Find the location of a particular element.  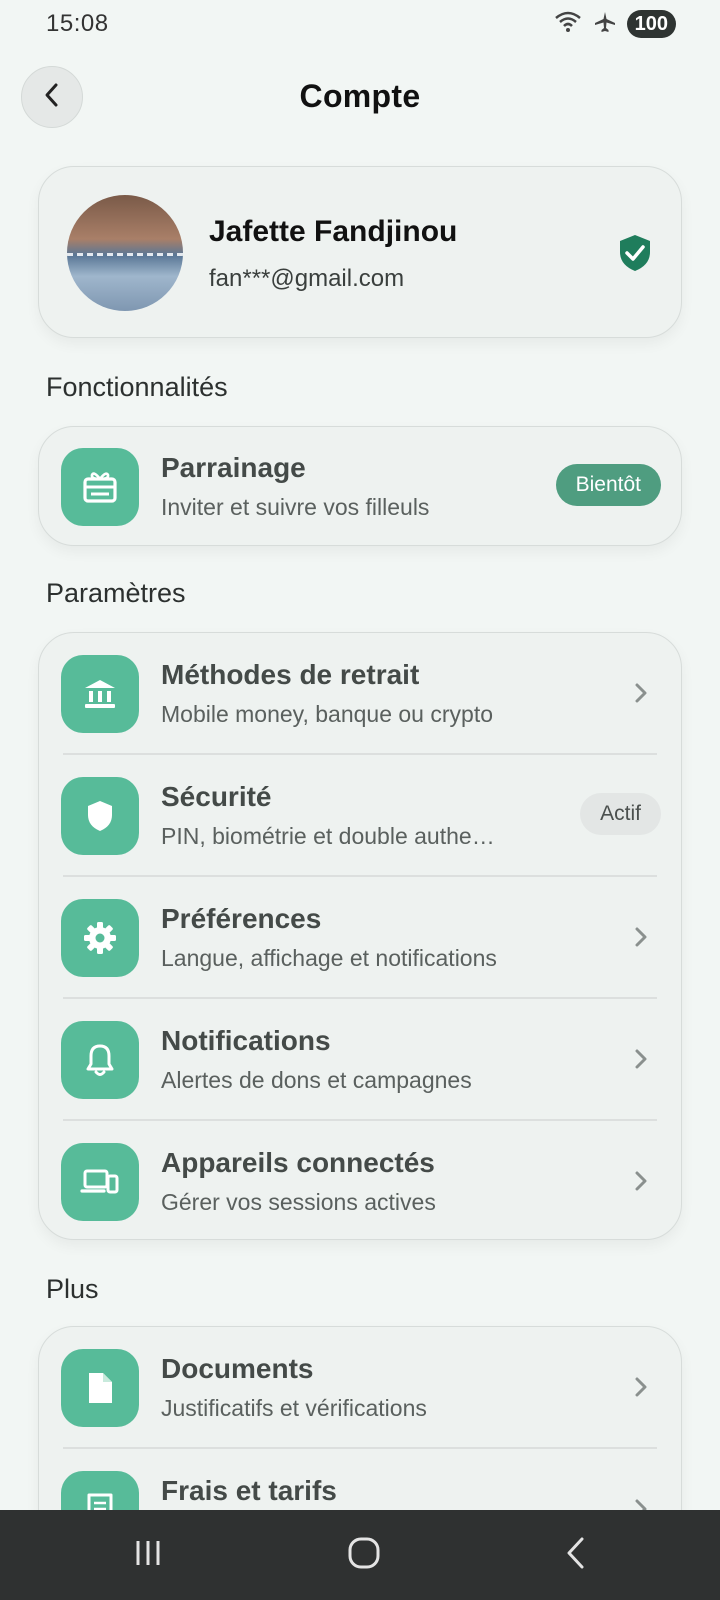

row-title: Notifications is located at coordinates (246, 1040).